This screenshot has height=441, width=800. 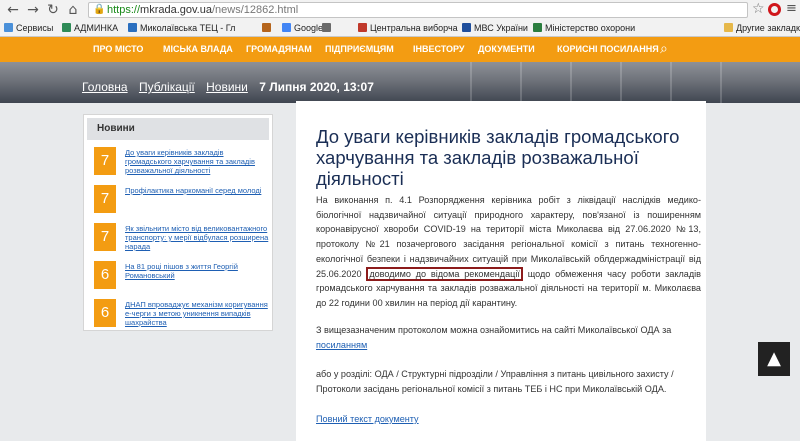 What do you see at coordinates (176, 10) in the screenshot?
I see `url-host: mkrada.gov.ua` at bounding box center [176, 10].